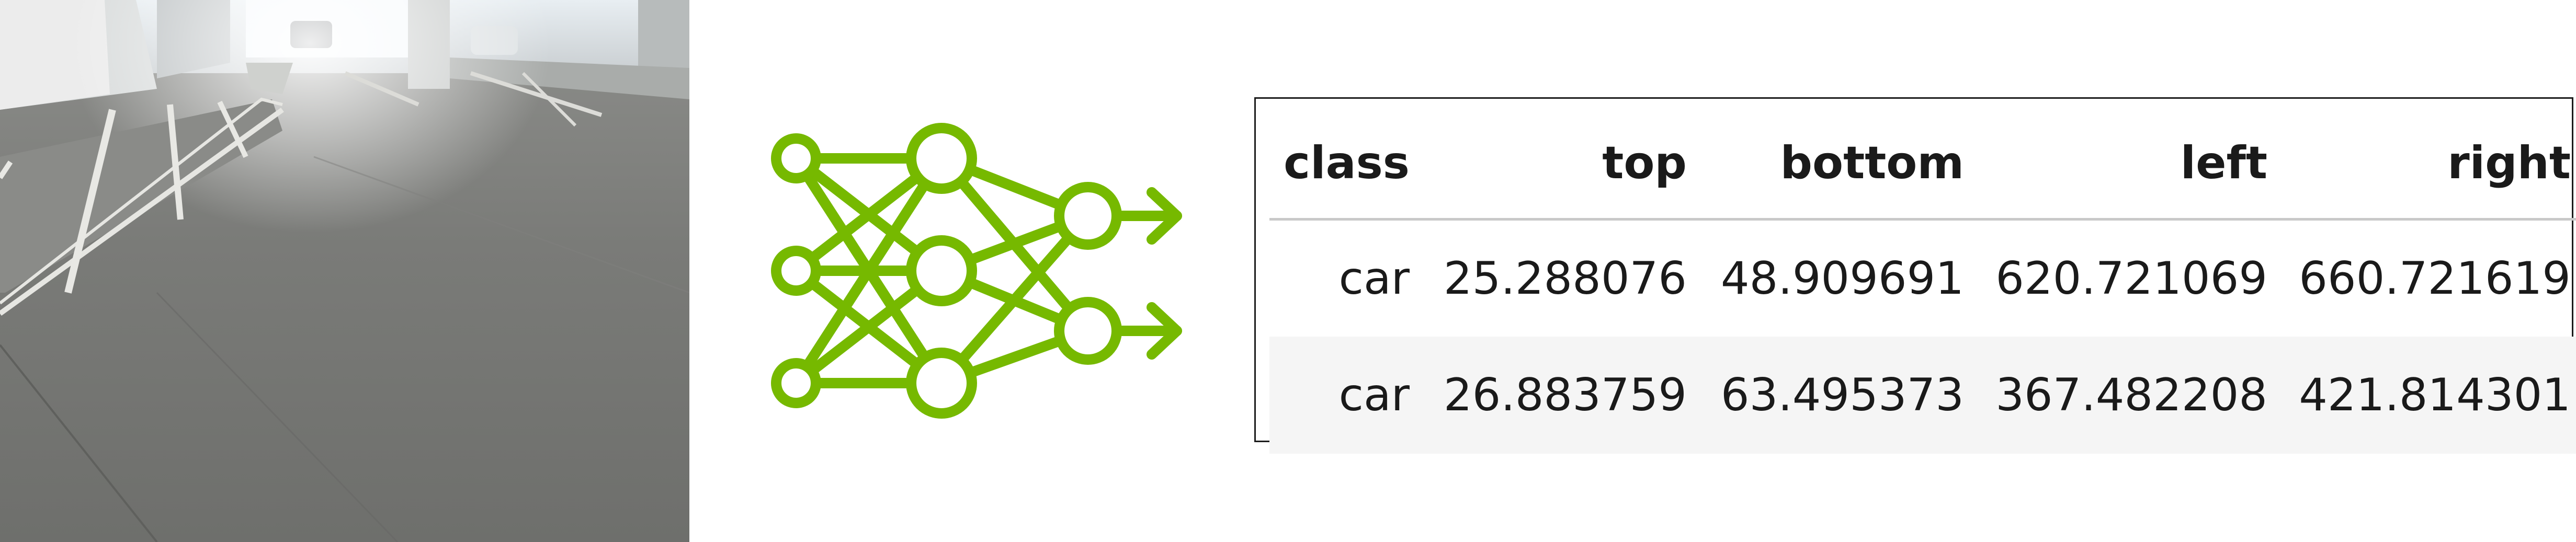  I want to click on header-class: class, so click(1347, 163).